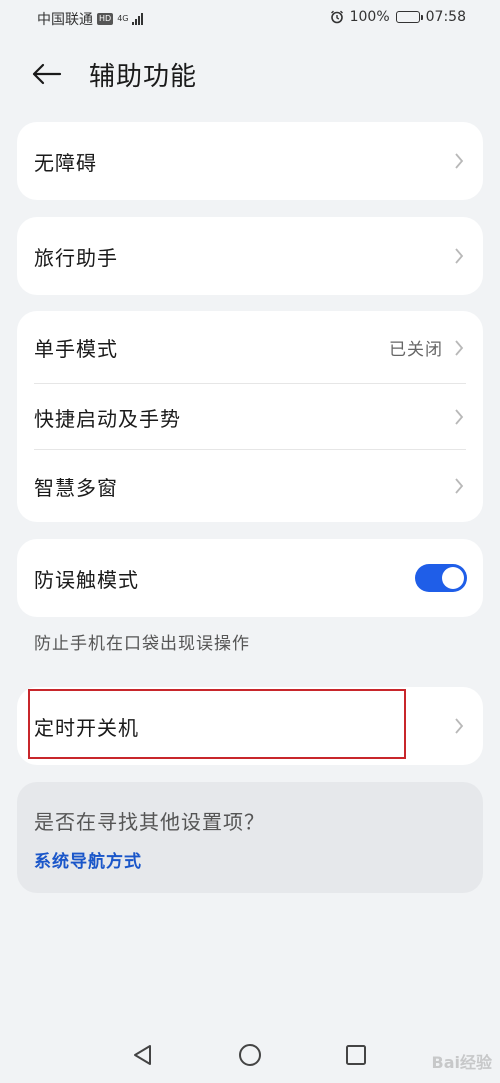 The width and height of the screenshot is (500, 1083). Describe the element at coordinates (107, 418) in the screenshot. I see `shortcuts-gestures-label: 快捷启动及手势` at that location.